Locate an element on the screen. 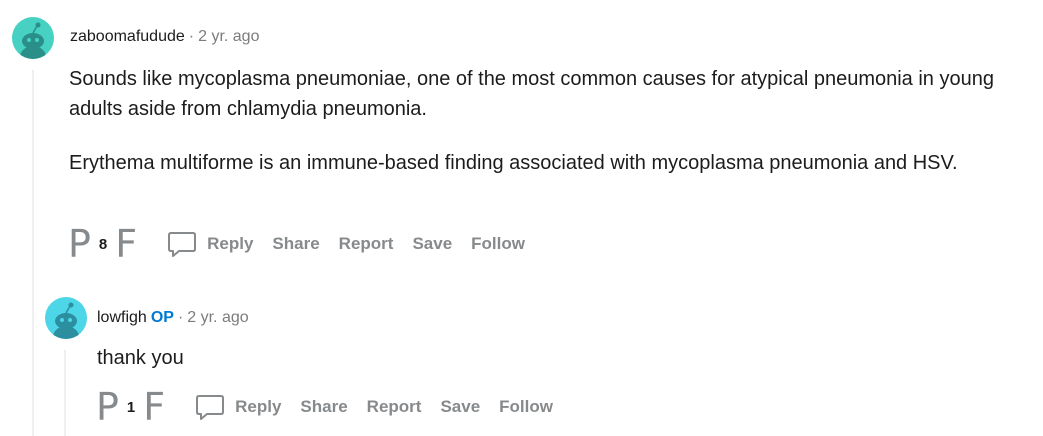 The width and height of the screenshot is (1043, 436). vote-score: 1 is located at coordinates (131, 407).